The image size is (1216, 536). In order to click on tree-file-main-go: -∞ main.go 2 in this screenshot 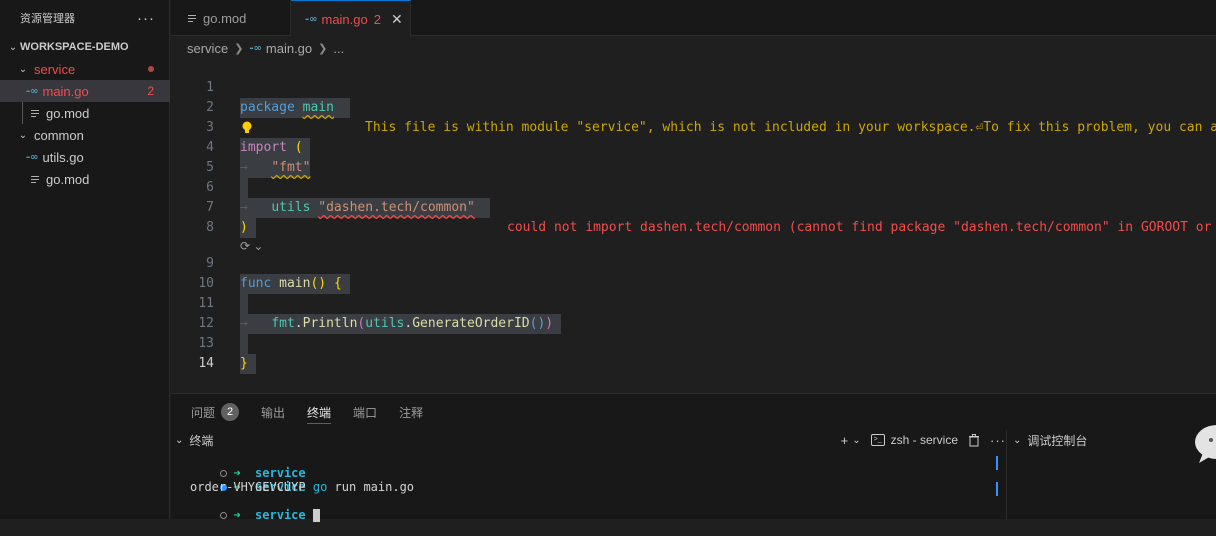, I will do `click(85, 91)`.